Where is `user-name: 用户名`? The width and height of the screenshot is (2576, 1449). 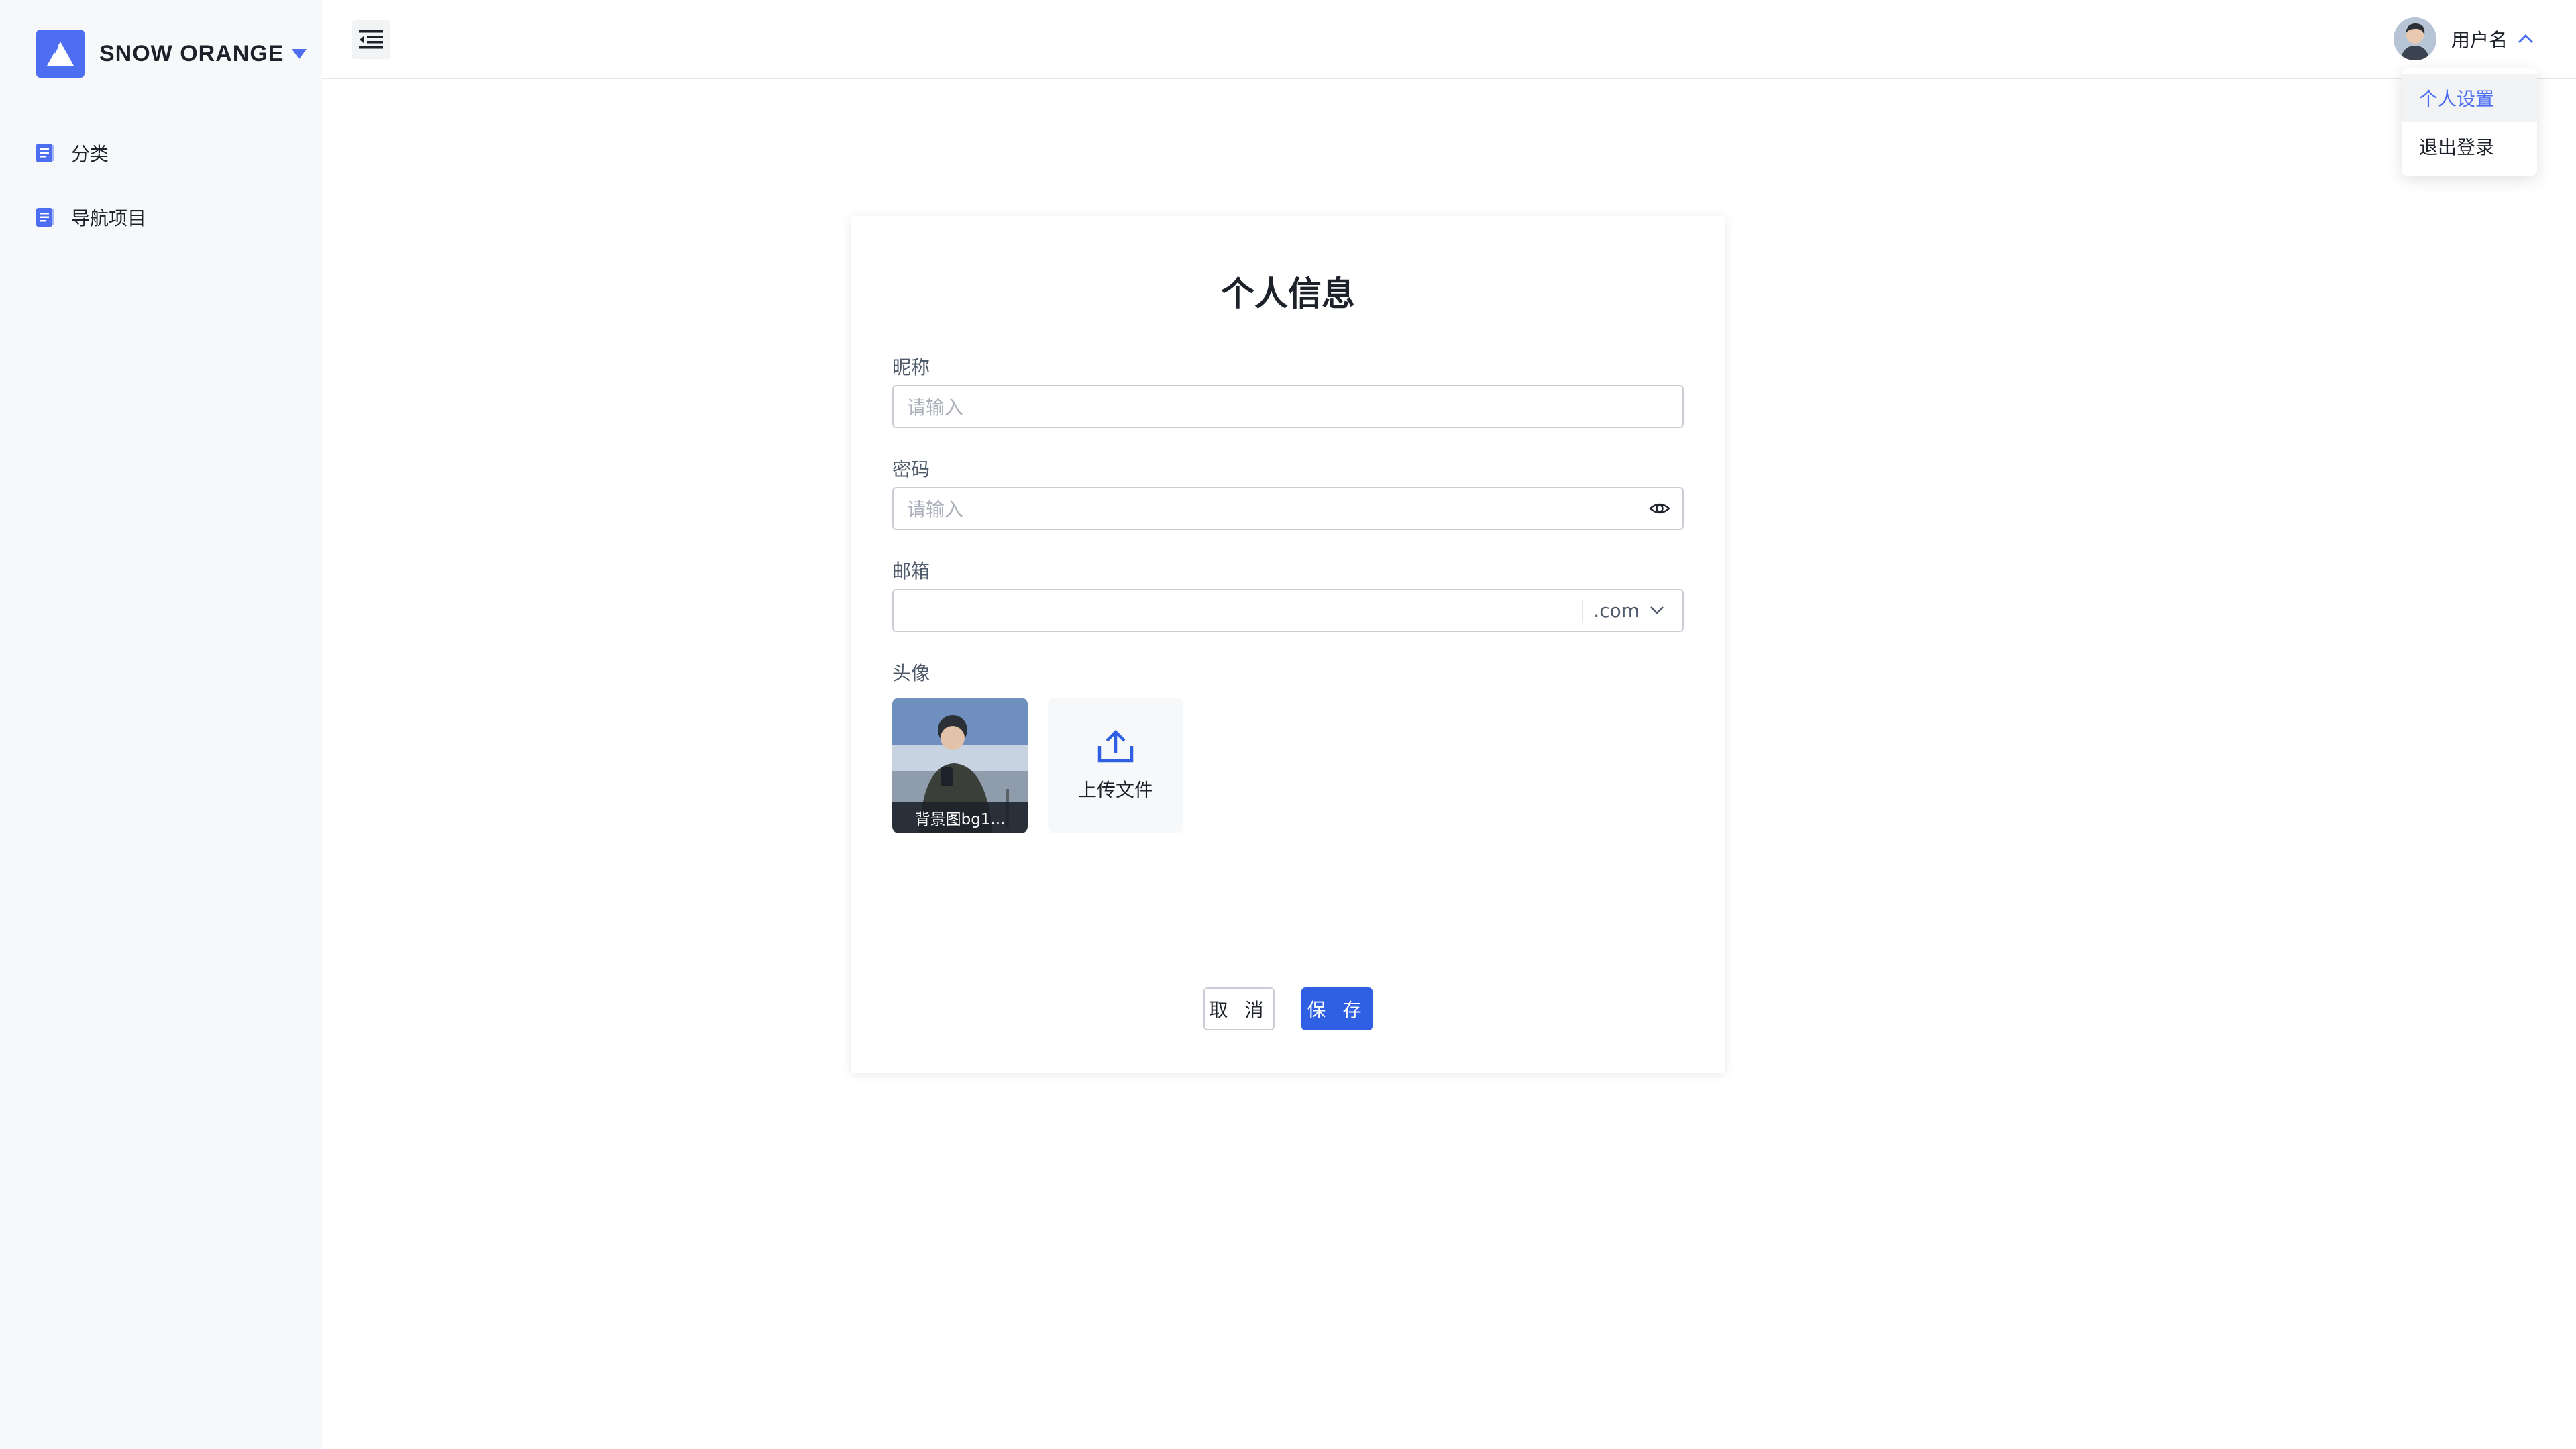
user-name: 用户名 is located at coordinates (2479, 40).